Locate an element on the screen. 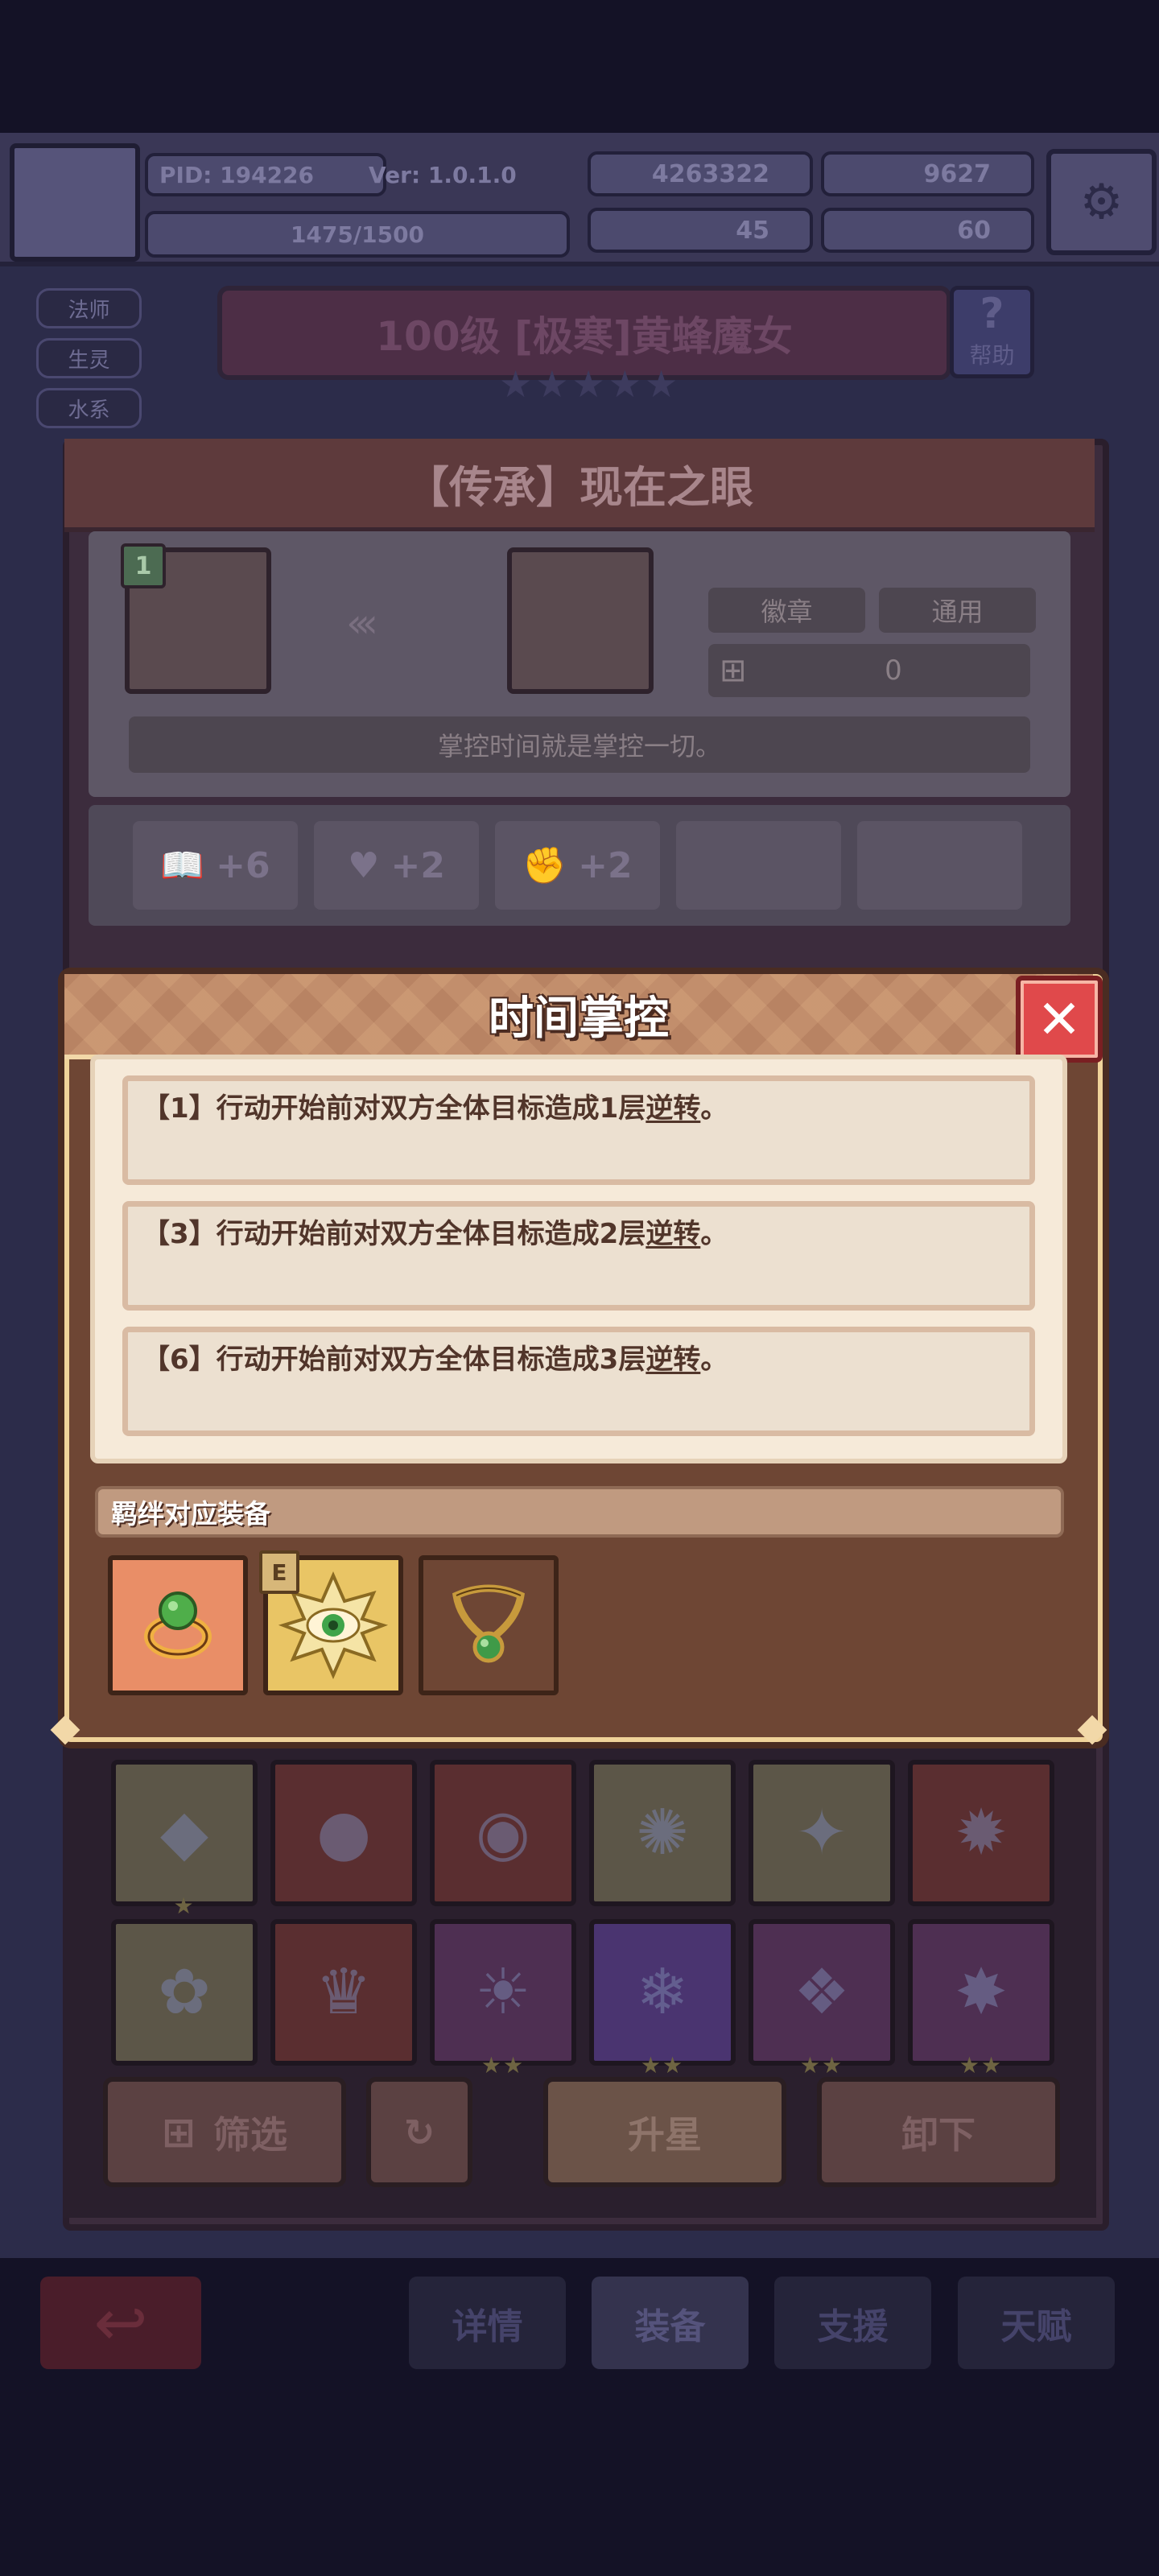 This screenshot has height=2576, width=1159. item-panel-title: 【传承】现在之眼 is located at coordinates (579, 487).